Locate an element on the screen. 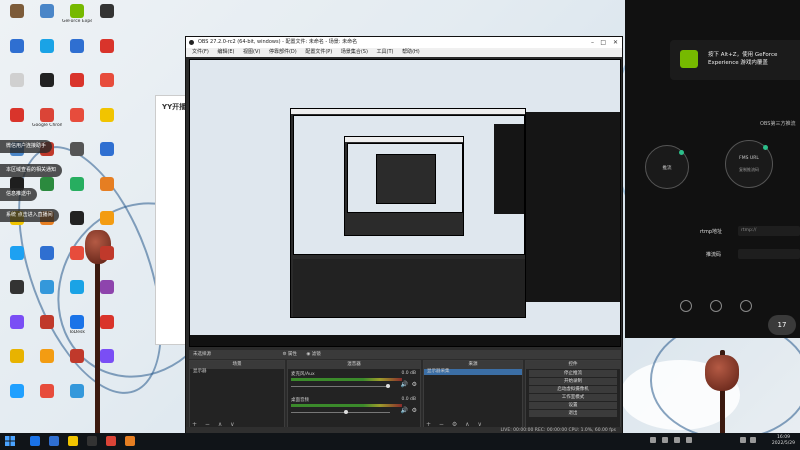  notification-bubble: 微信用户连接助手 is located at coordinates (26, 146).